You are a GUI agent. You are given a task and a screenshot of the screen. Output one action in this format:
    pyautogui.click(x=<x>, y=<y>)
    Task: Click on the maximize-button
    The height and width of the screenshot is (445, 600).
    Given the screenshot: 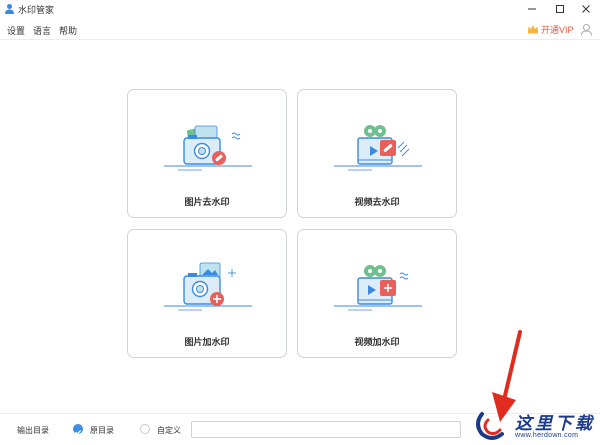 What is the action you would take?
    pyautogui.click(x=560, y=9)
    